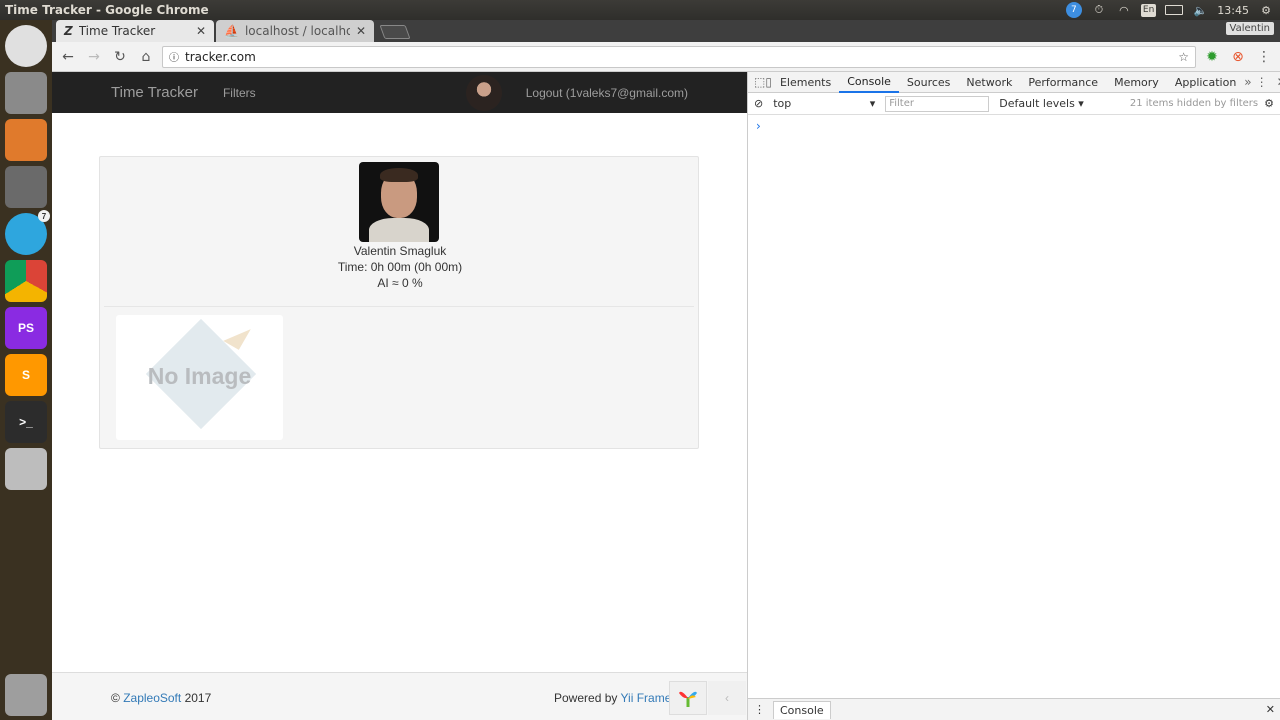 This screenshot has height=720, width=1280. I want to click on devtools-menu-icon: ⋮, so click(1262, 82).